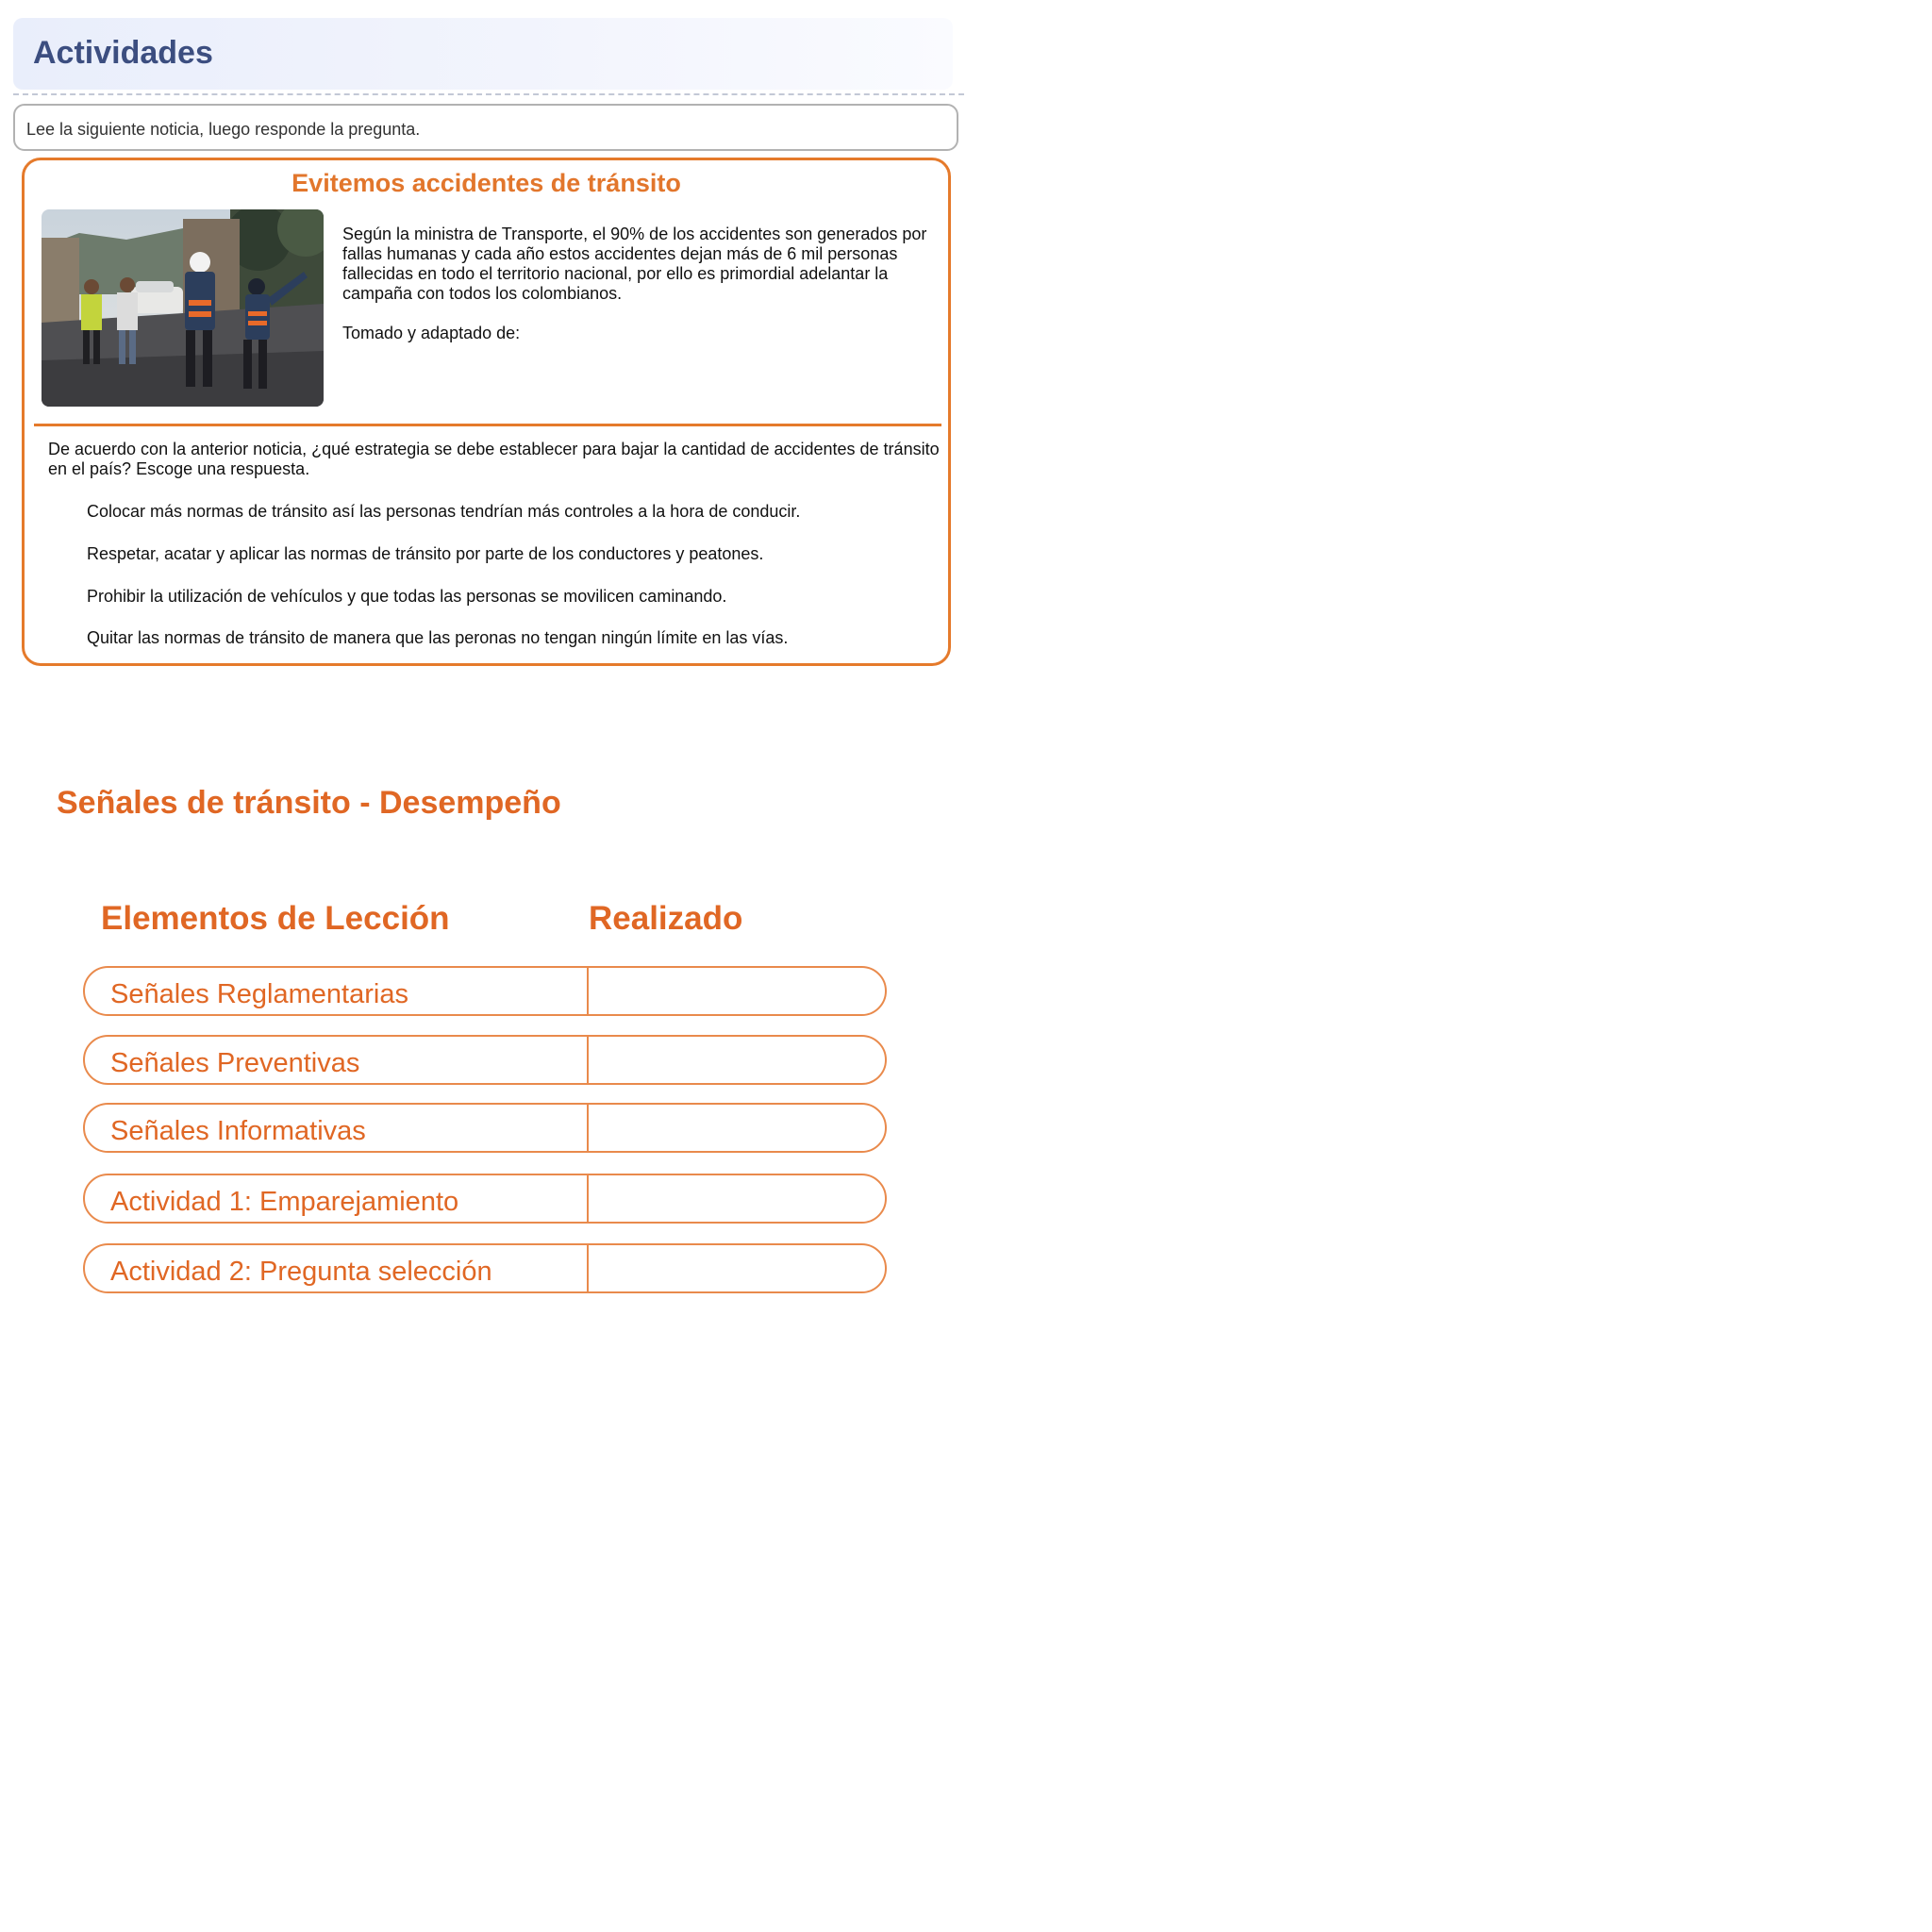  What do you see at coordinates (285, 1202) in the screenshot?
I see `lesson-item-label: Actividad 1: Emparejamiento` at bounding box center [285, 1202].